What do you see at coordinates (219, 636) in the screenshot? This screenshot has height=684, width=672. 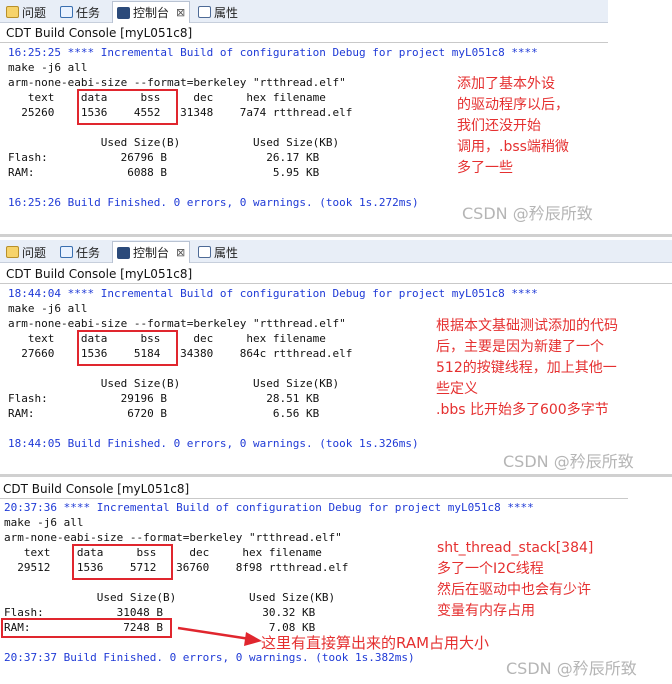 I see `arrow-icon` at bounding box center [219, 636].